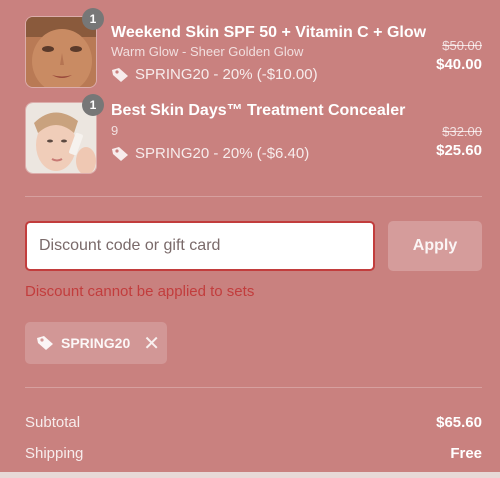 The width and height of the screenshot is (500, 478). Describe the element at coordinates (459, 422) in the screenshot. I see `subtotal-value: $65.60` at that location.